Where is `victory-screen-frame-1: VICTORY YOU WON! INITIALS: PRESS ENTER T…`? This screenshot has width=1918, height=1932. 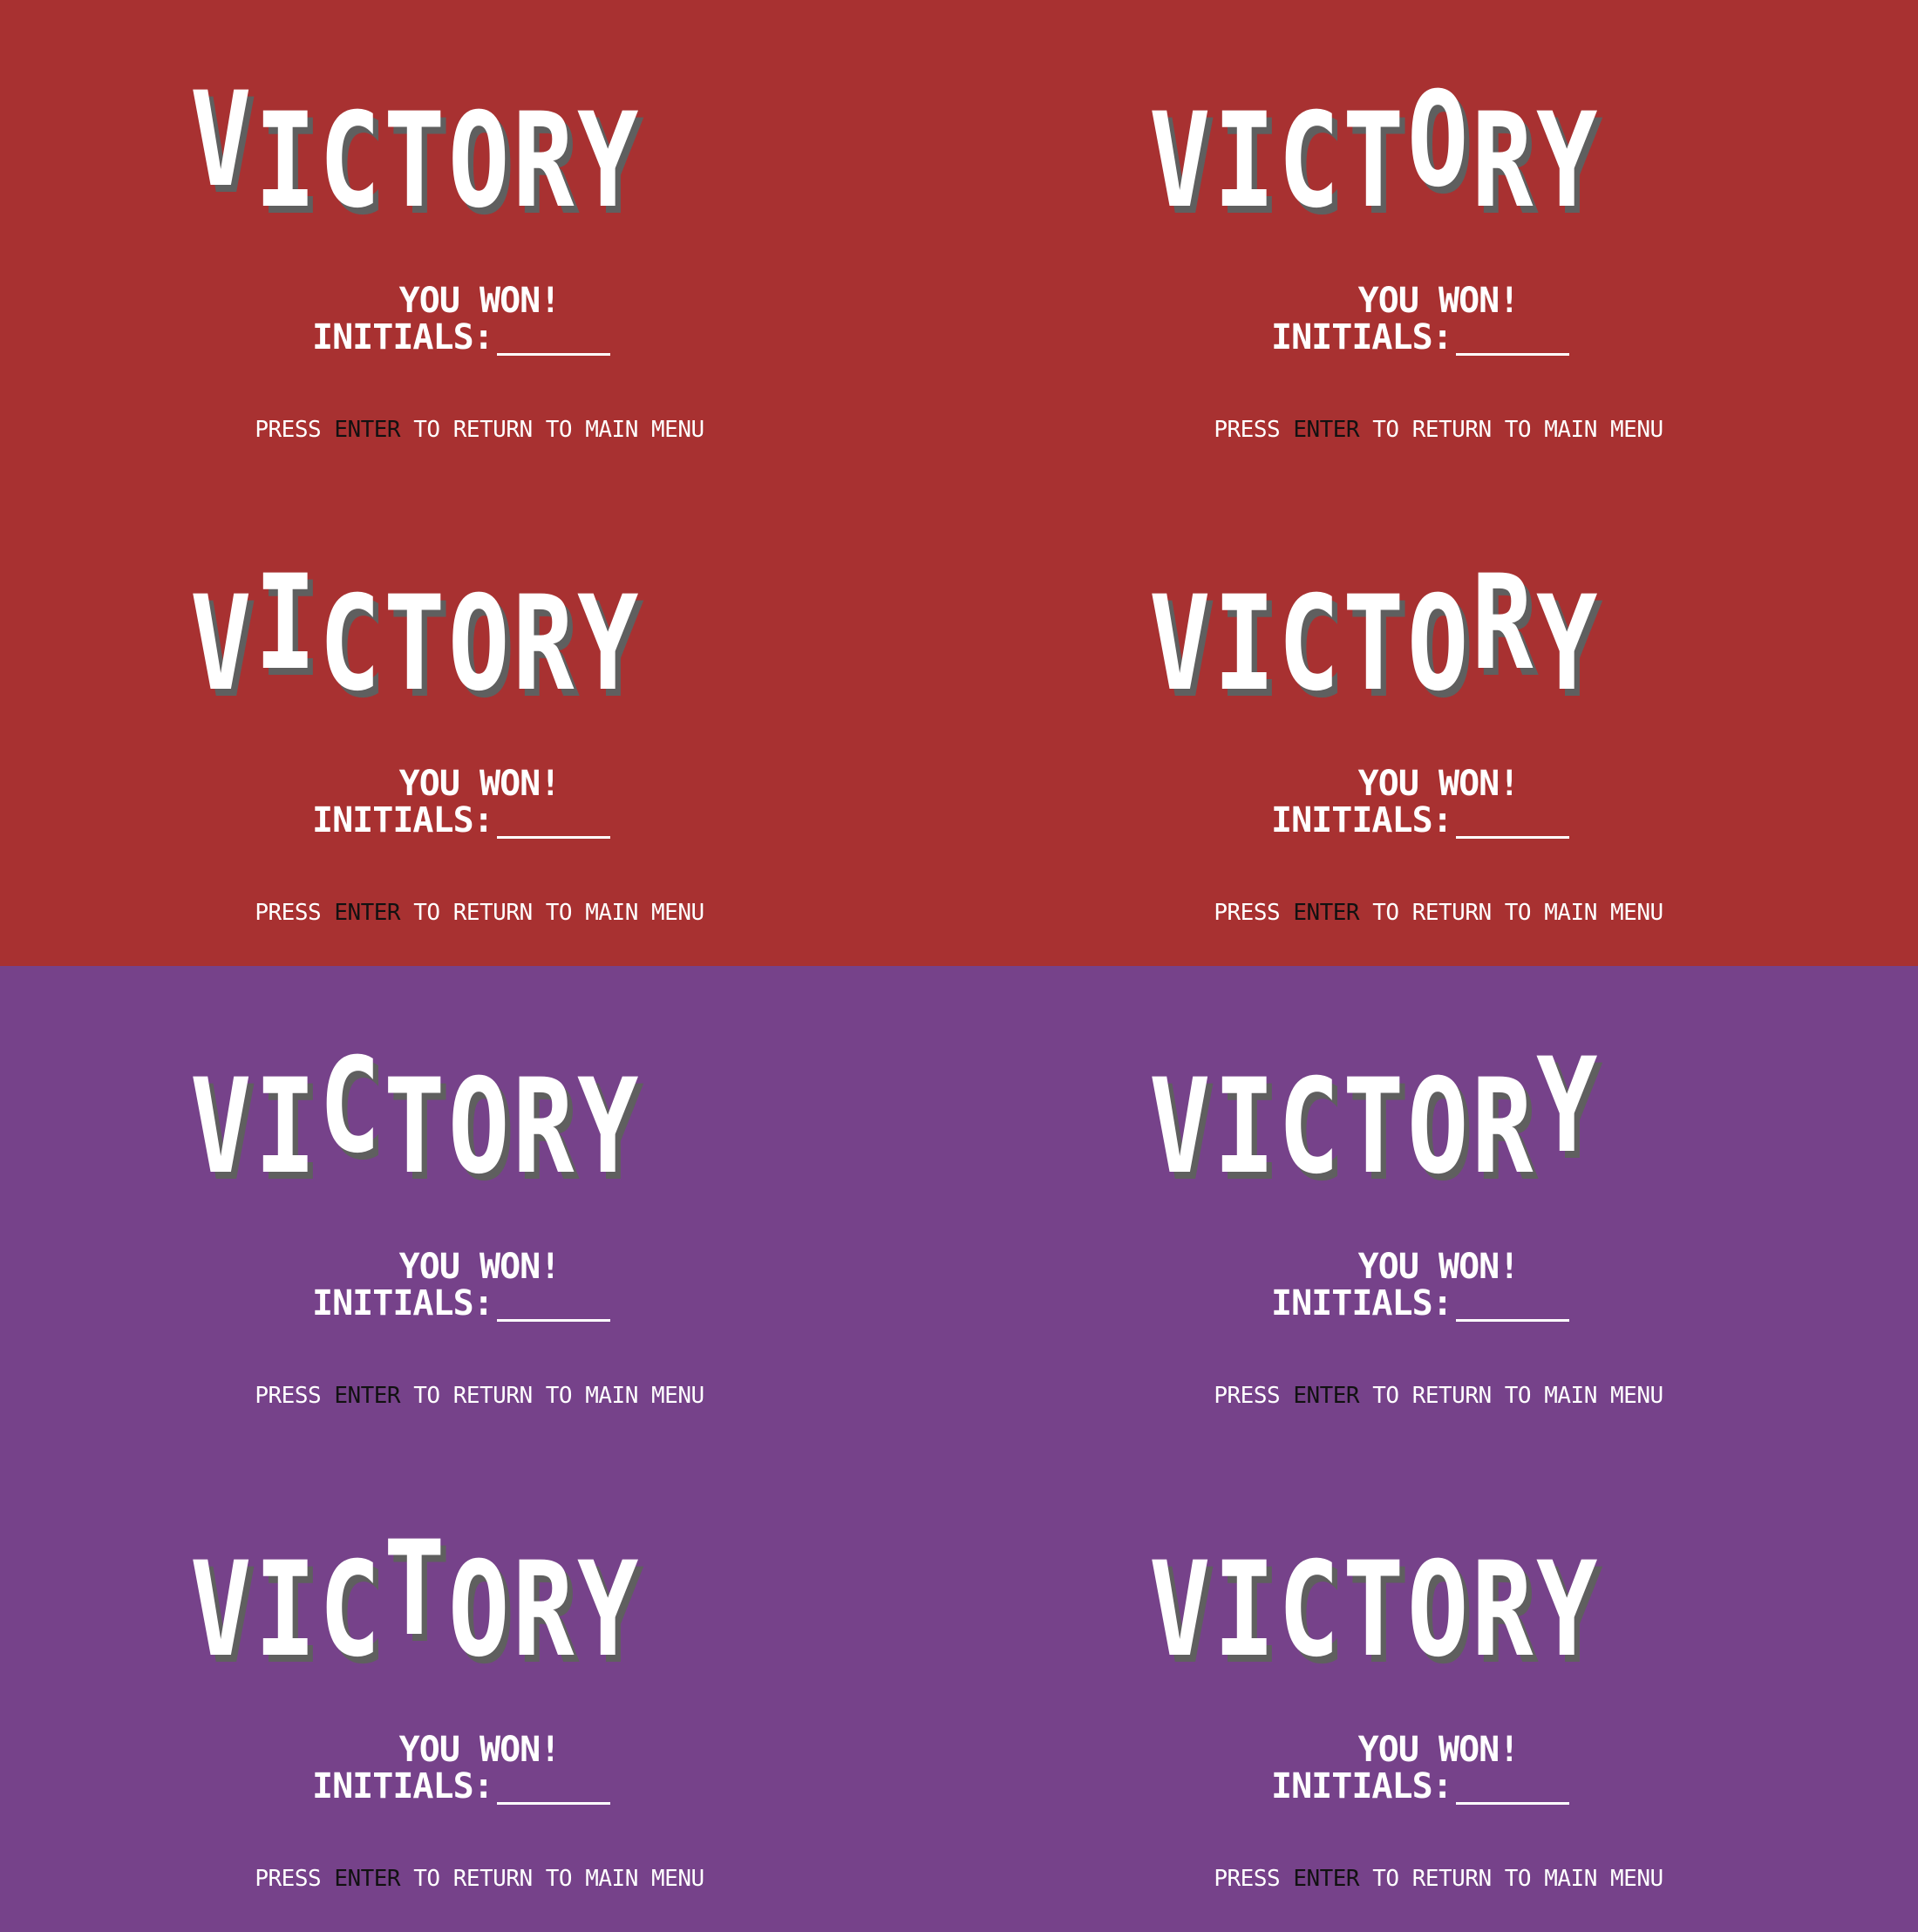 victory-screen-frame-1: VICTORY YOU WON! INITIALS: PRESS ENTER T… is located at coordinates (479, 241).